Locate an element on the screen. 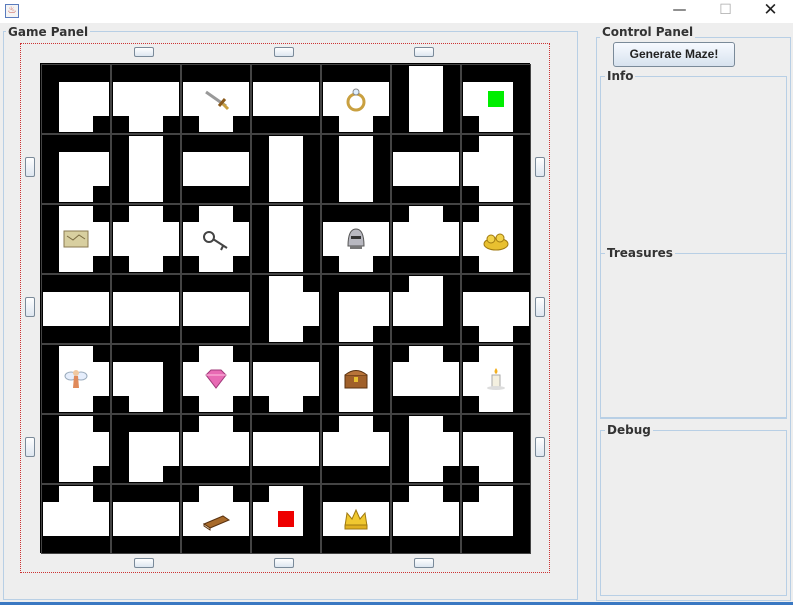 The width and height of the screenshot is (793, 605). chest-icon is located at coordinates (356, 379).